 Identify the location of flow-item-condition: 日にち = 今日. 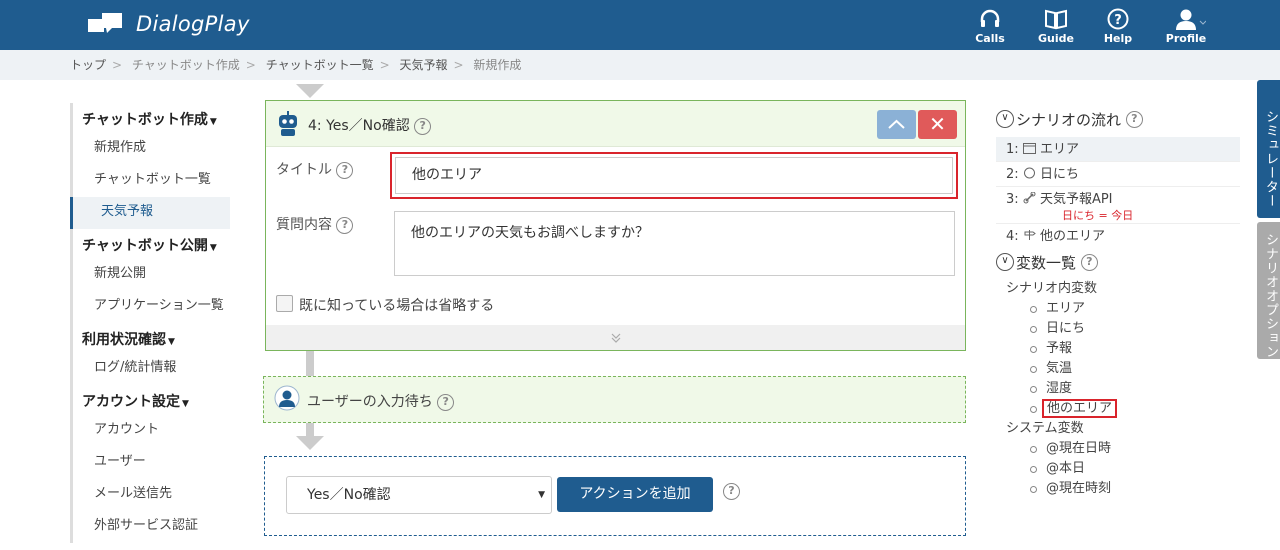
(1098, 215).